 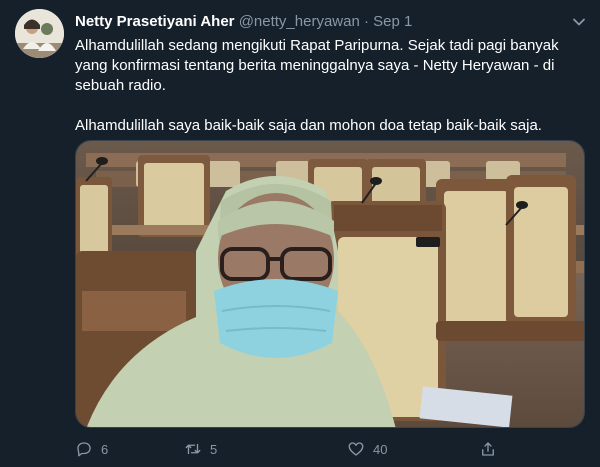 I want to click on avatar, so click(x=39, y=33).